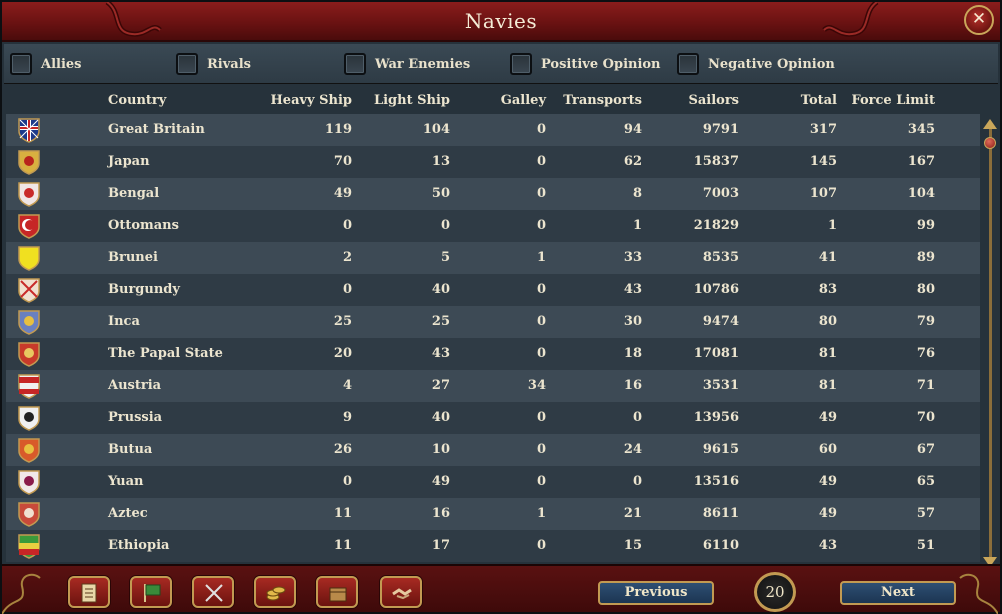 The height and width of the screenshot is (614, 1002). I want to click on scroll-track, so click(990, 343).